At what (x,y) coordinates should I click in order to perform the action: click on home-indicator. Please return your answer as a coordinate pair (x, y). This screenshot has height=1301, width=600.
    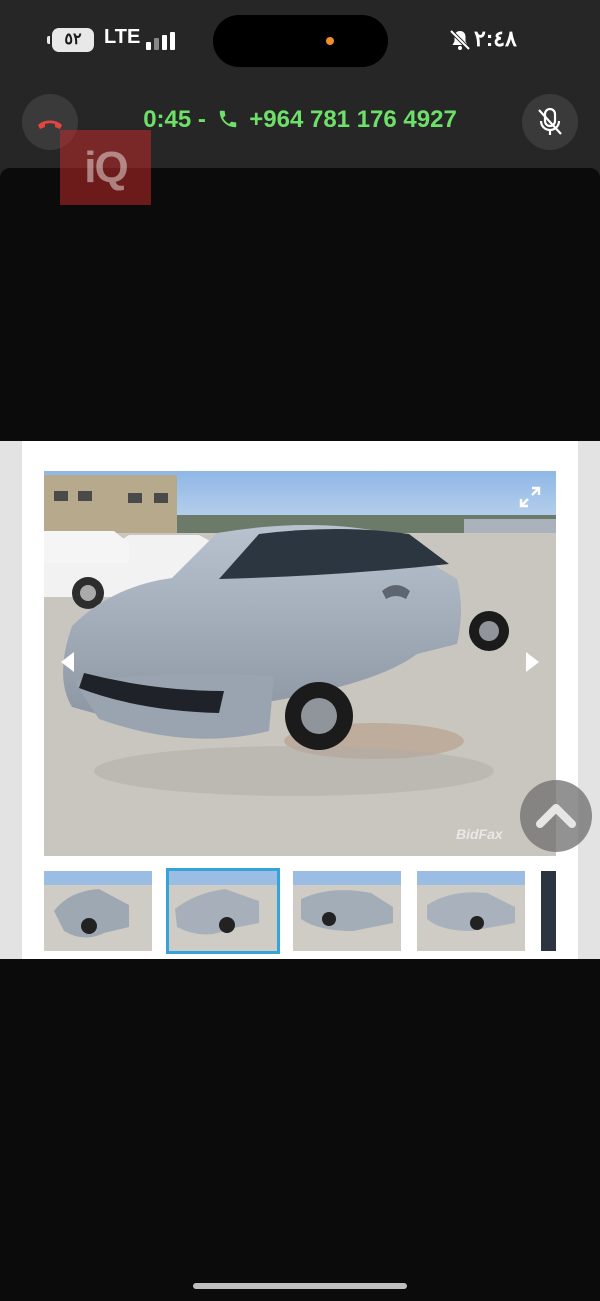
    Looking at the image, I should click on (300, 1286).